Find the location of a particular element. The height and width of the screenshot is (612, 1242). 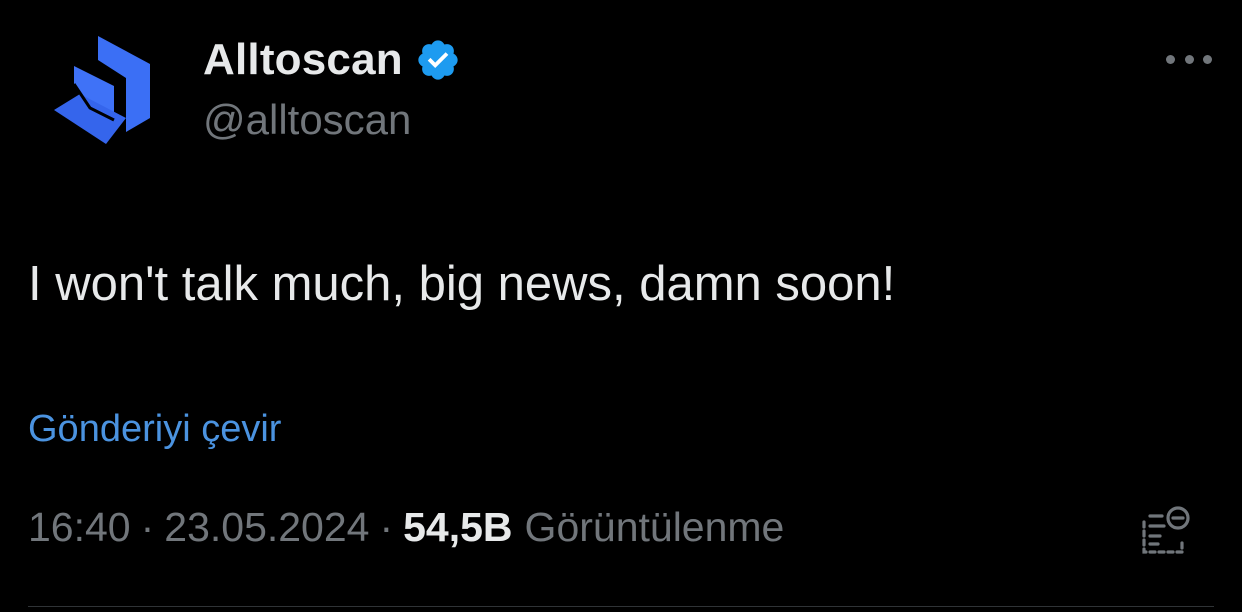

post-meta: 16:40 · 23.05.2024 · 54,5B Görüntülenme is located at coordinates (406, 527).